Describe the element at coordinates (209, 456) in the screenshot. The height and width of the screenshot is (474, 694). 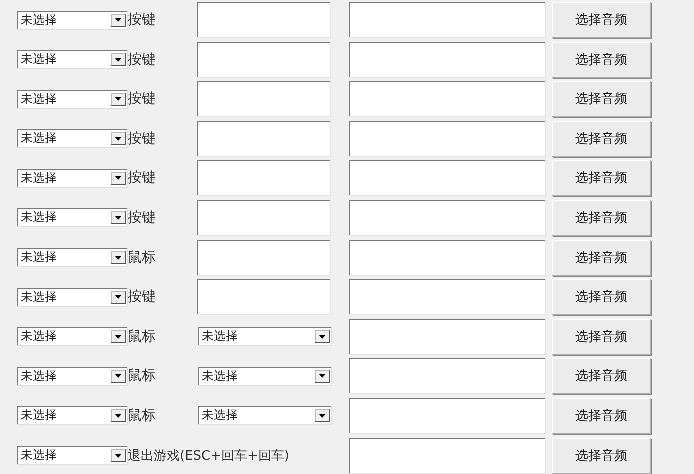
I see `field-label: 退出游戏(ESC+回车+回车)` at that location.